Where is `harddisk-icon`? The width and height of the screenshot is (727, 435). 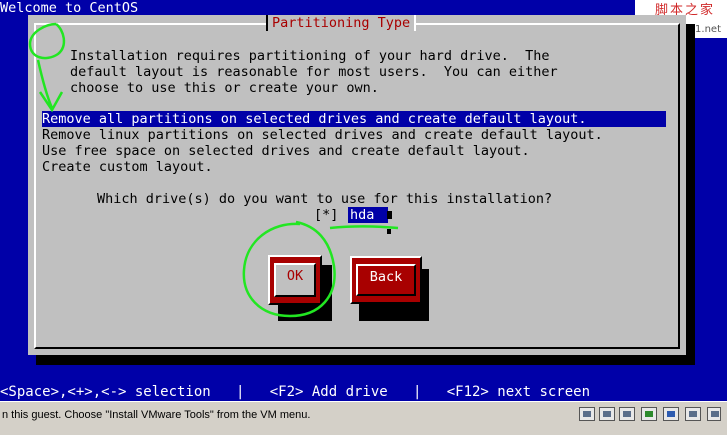
harddisk-icon is located at coordinates (627, 414).